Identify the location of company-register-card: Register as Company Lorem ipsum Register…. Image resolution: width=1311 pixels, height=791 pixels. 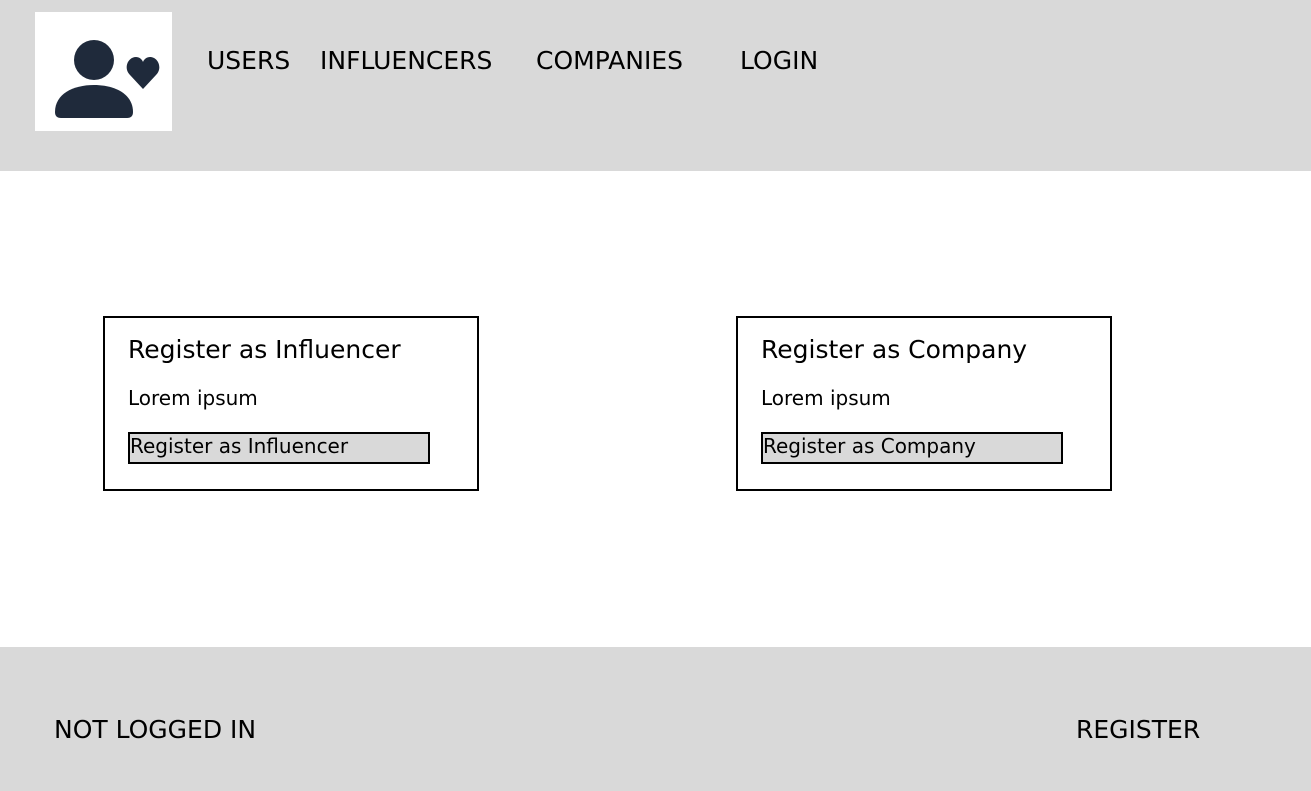
(924, 403).